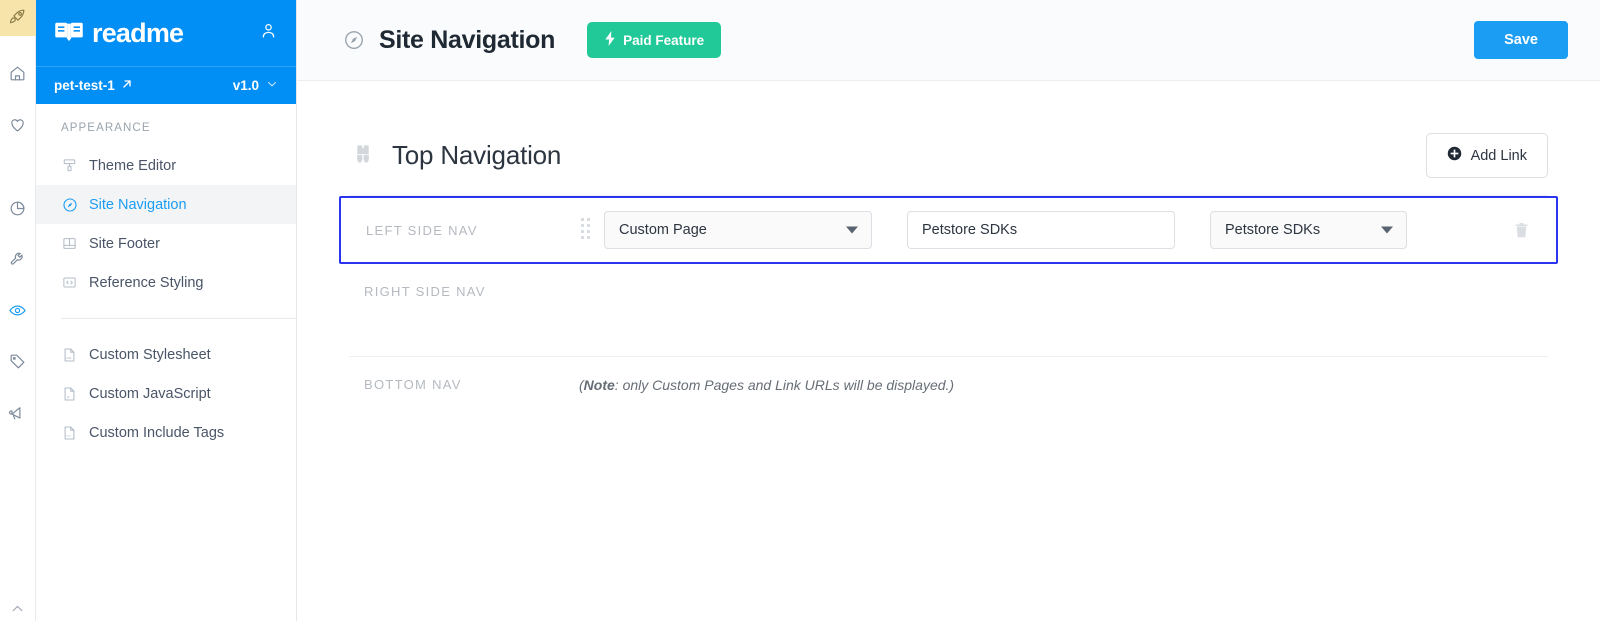 The height and width of the screenshot is (621, 1600). I want to click on page-header-left: Site Navigation Paid Feature, so click(532, 40).